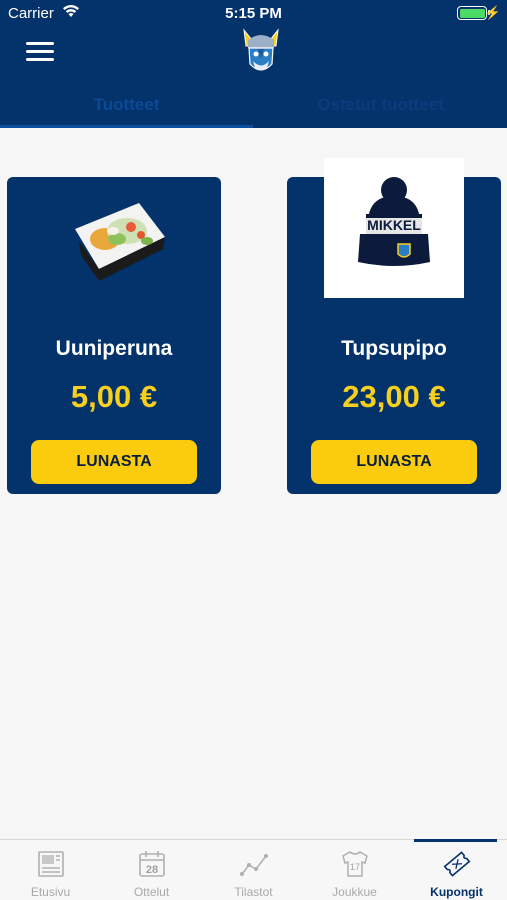 This screenshot has width=507, height=900. I want to click on hamburger-menu-icon, so click(40, 52).